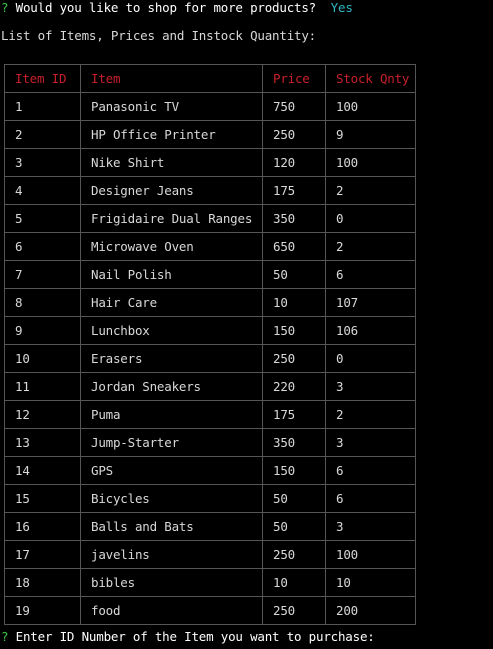 This screenshot has height=649, width=493. What do you see at coordinates (294, 78) in the screenshot?
I see `header-price: Price` at bounding box center [294, 78].